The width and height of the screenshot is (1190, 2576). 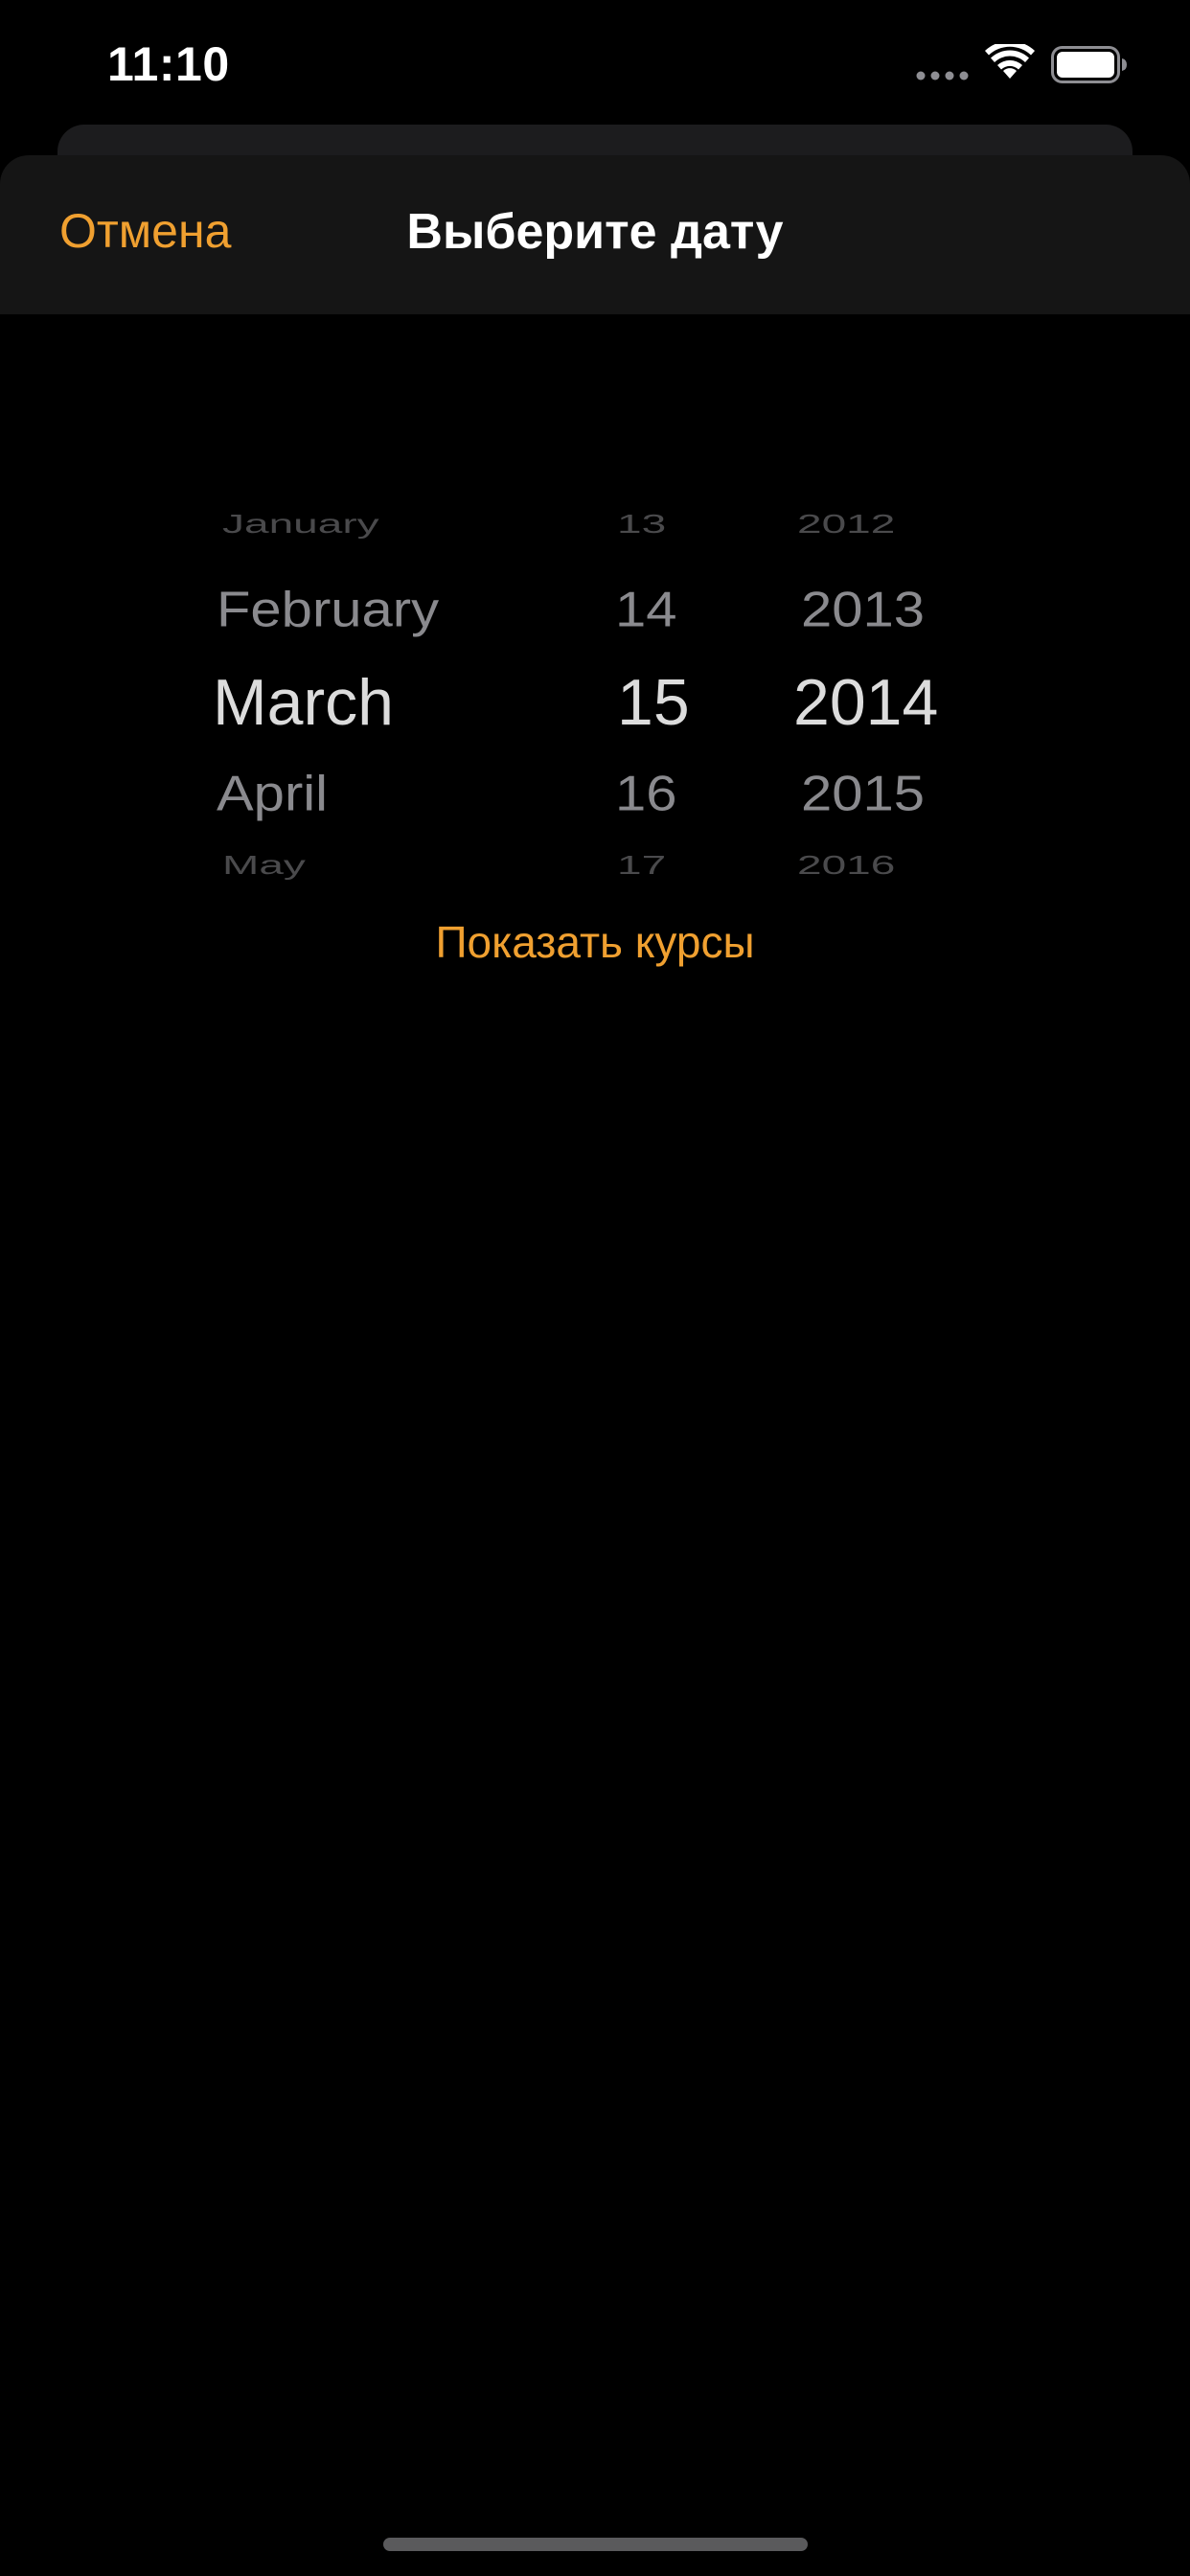 What do you see at coordinates (866, 702) in the screenshot?
I see `selected-year: 2014` at bounding box center [866, 702].